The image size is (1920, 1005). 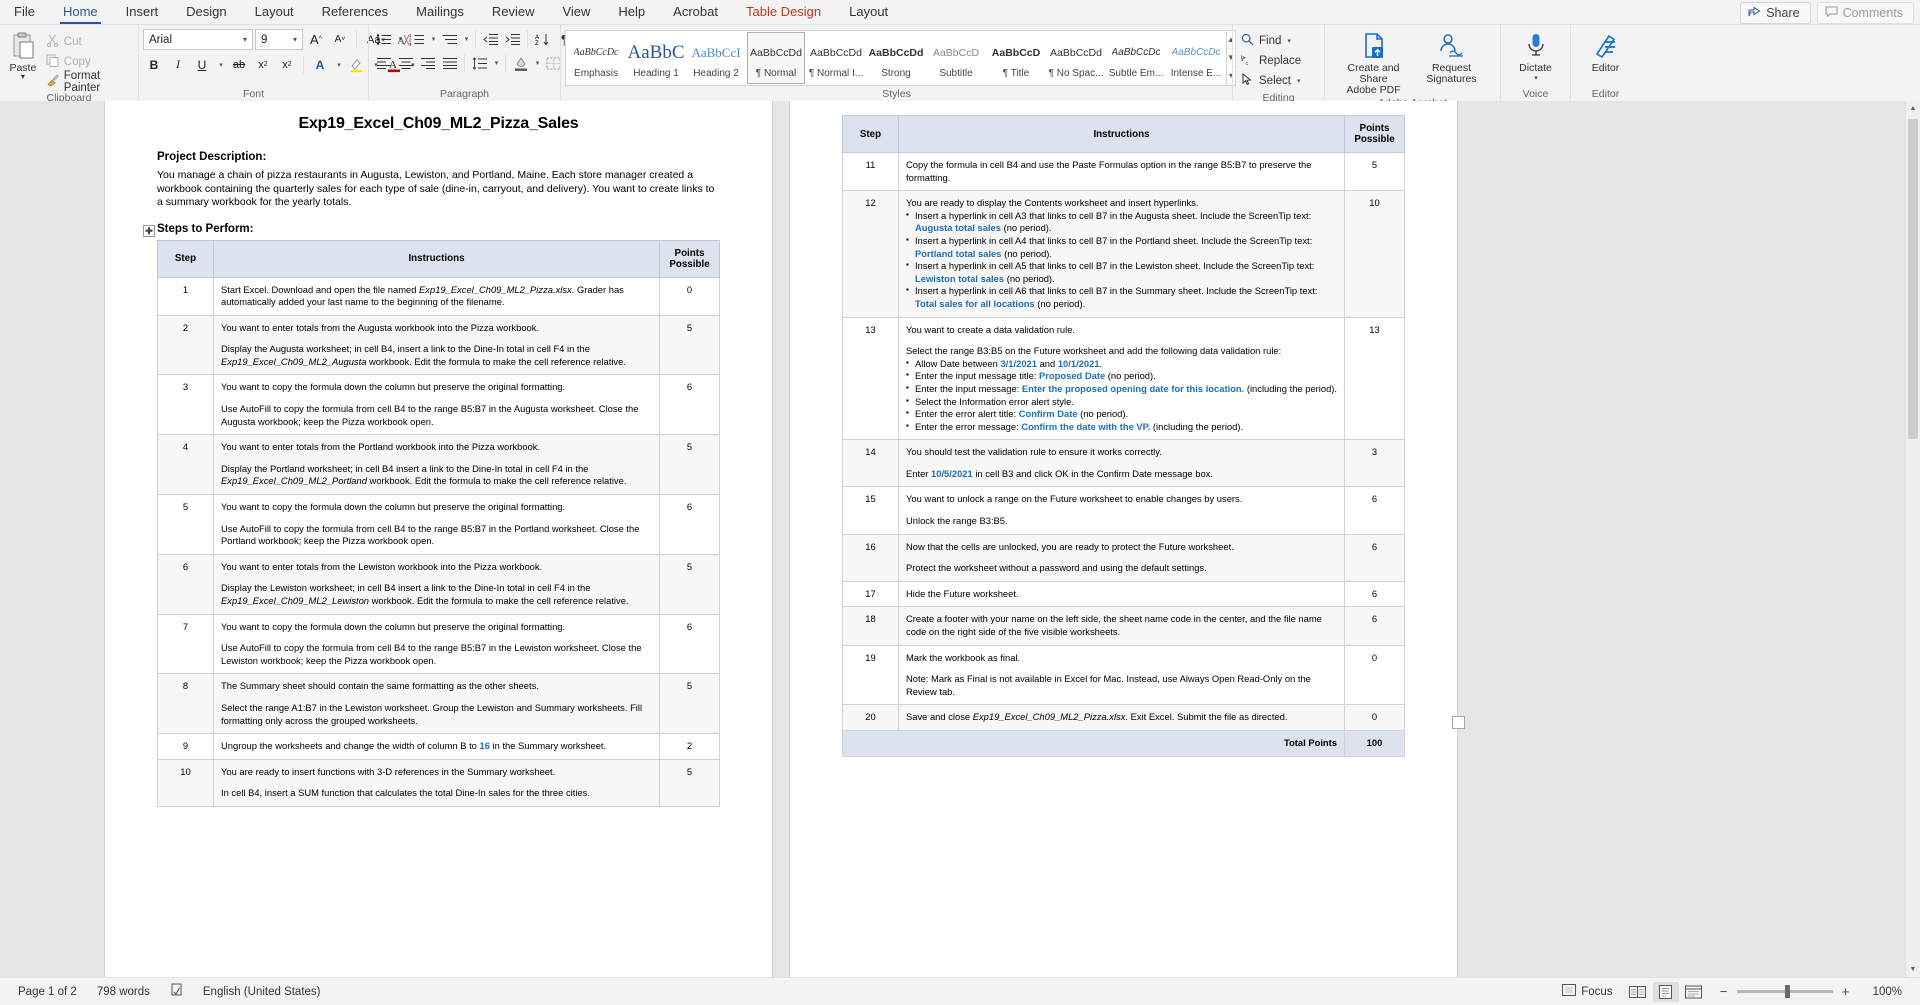 What do you see at coordinates (427, 63) in the screenshot?
I see `align-right-button` at bounding box center [427, 63].